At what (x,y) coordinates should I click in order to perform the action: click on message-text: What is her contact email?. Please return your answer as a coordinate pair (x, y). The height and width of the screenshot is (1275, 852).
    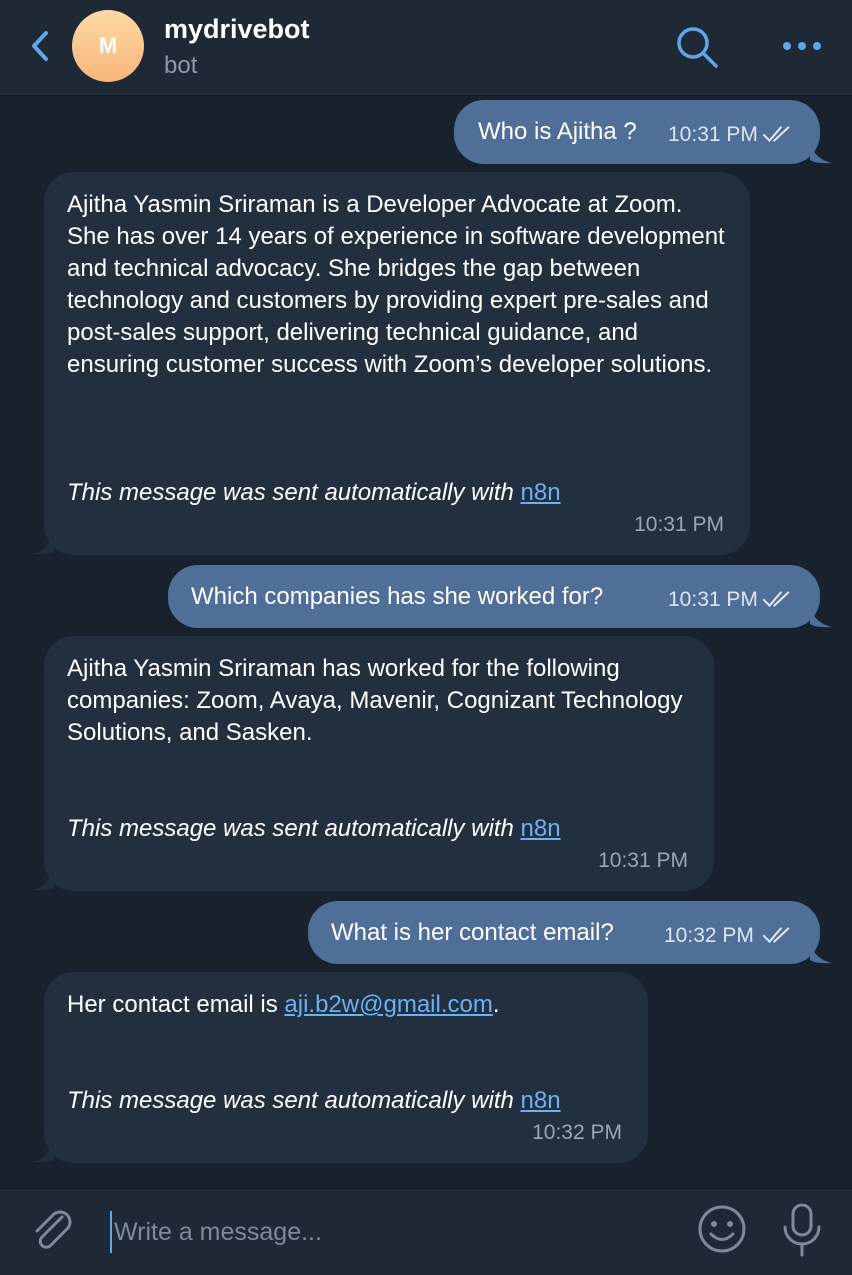
    Looking at the image, I should click on (472, 932).